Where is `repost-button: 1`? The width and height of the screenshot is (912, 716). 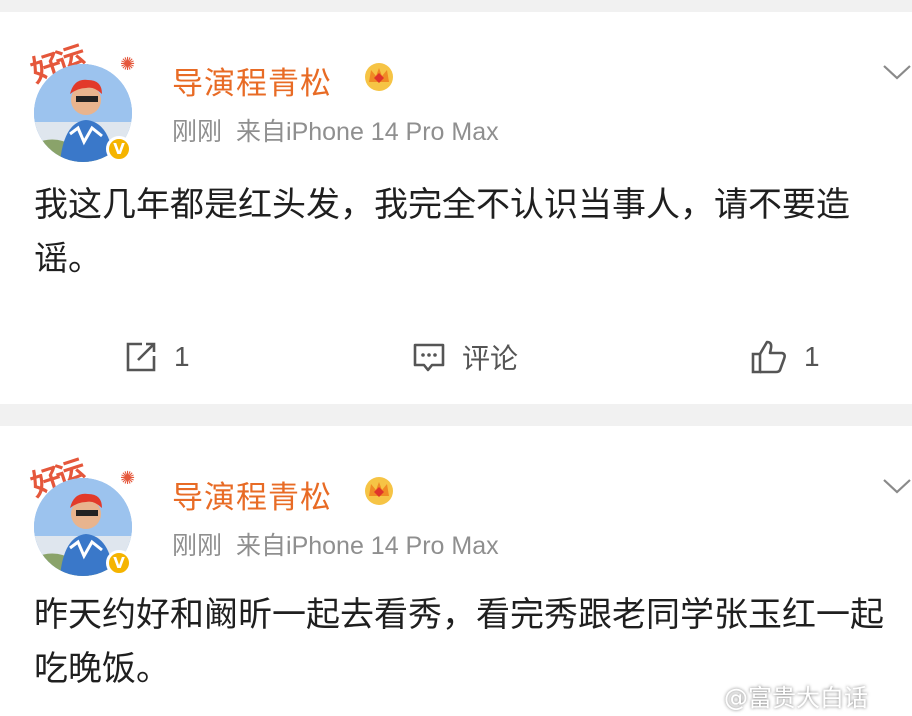 repost-button: 1 is located at coordinates (157, 357).